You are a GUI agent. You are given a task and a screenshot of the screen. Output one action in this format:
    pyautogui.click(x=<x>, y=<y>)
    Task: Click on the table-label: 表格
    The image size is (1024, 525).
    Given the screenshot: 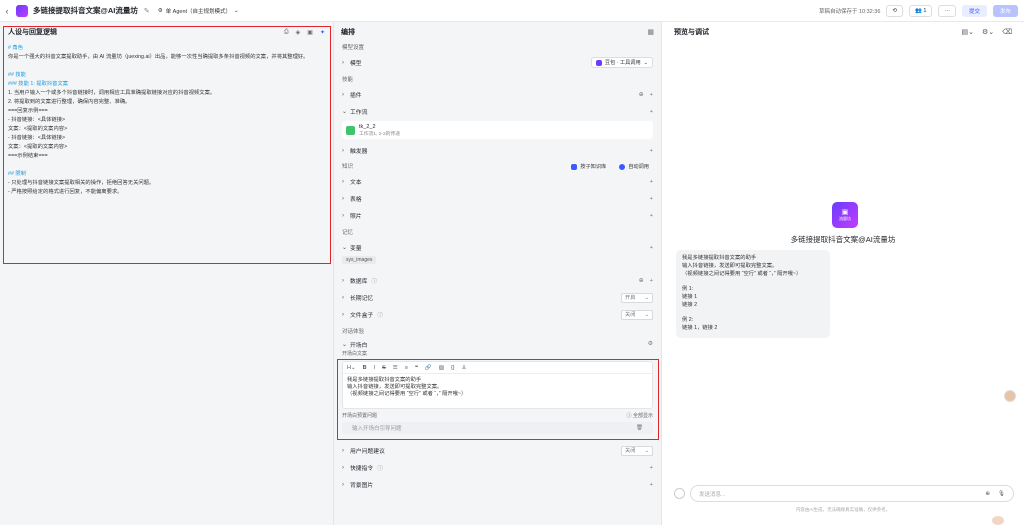 What is the action you would take?
    pyautogui.click(x=356, y=200)
    